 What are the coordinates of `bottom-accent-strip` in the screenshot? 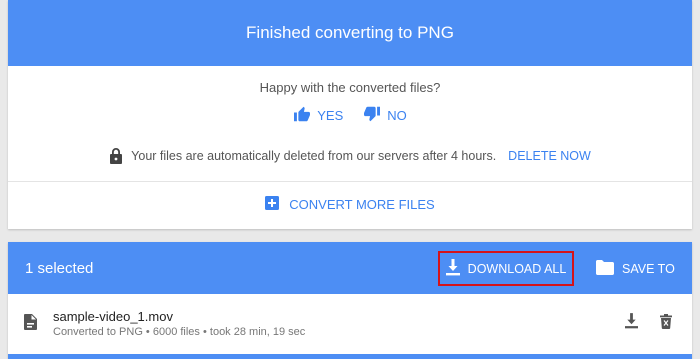 It's located at (350, 356).